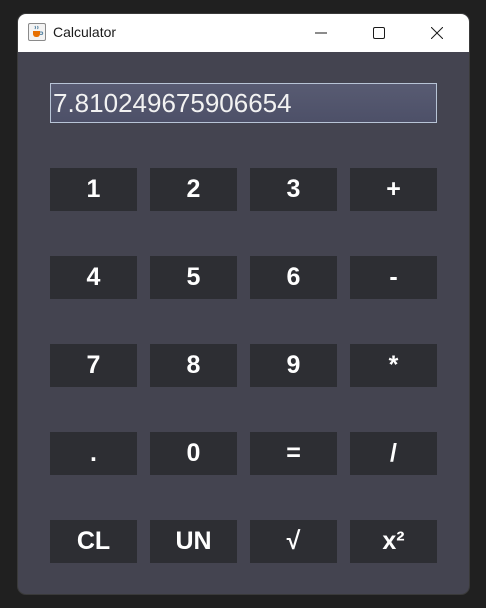 Image resolution: width=486 pixels, height=608 pixels. I want to click on title-bar: Calculator, so click(243, 33).